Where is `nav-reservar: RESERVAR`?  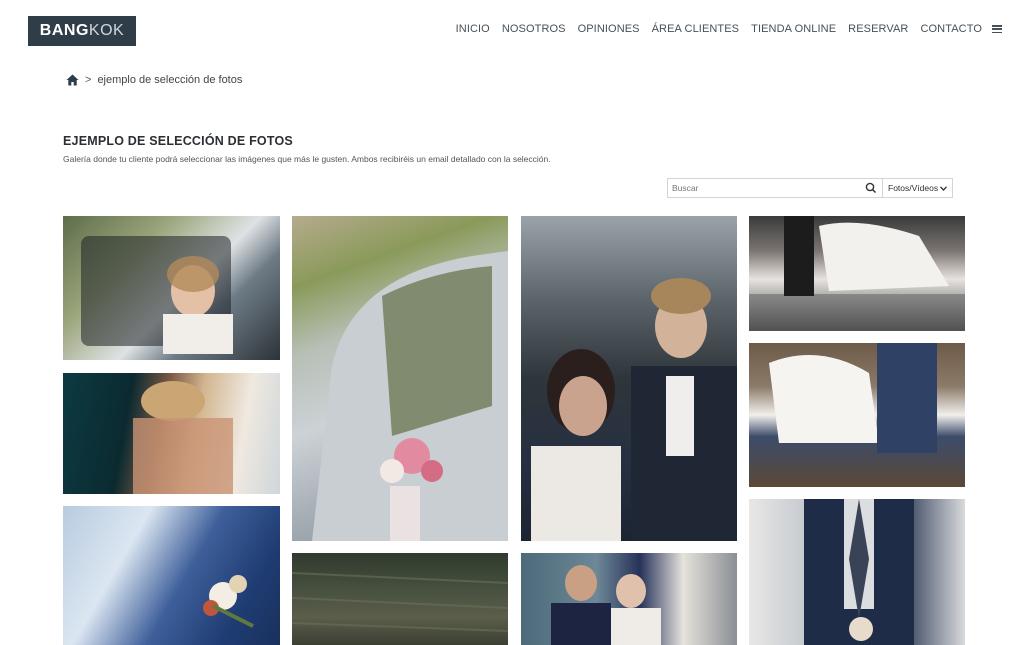
nav-reservar: RESERVAR is located at coordinates (878, 29).